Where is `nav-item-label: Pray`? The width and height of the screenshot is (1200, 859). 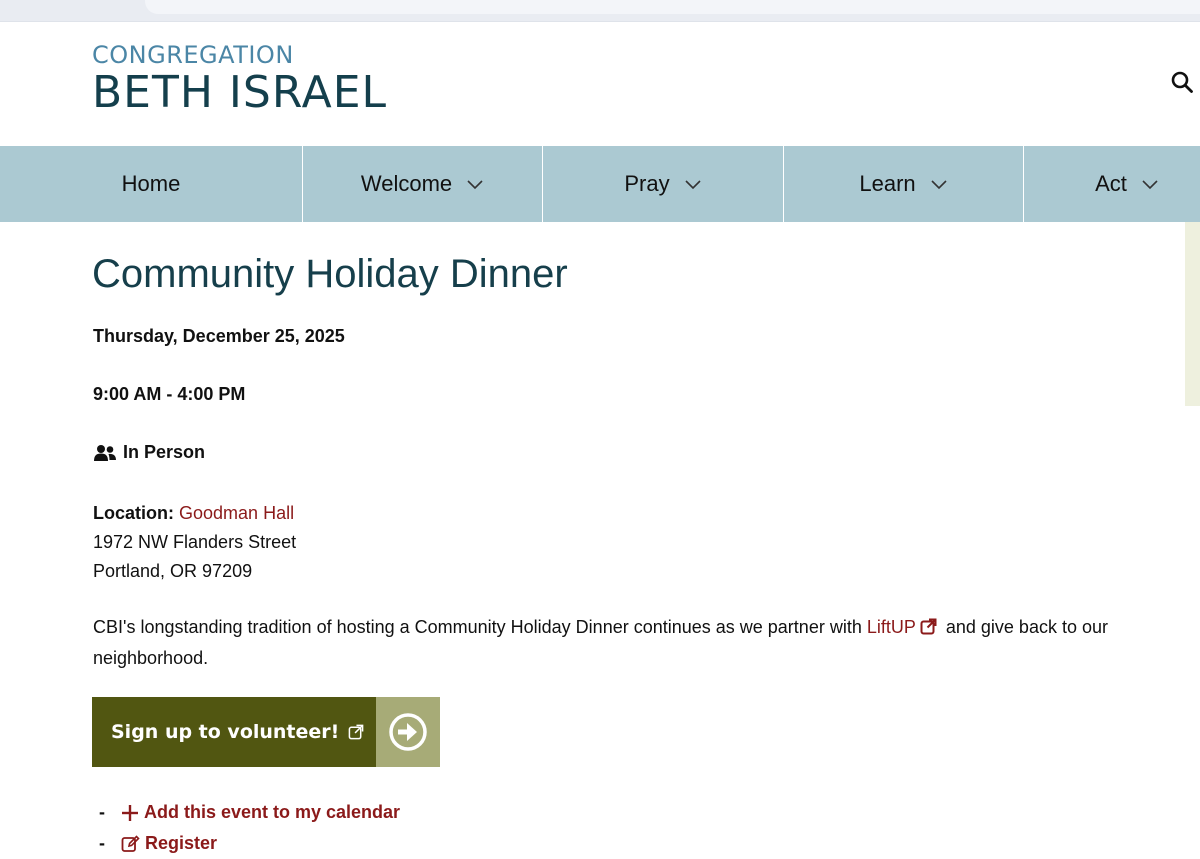
nav-item-label: Pray is located at coordinates (647, 183).